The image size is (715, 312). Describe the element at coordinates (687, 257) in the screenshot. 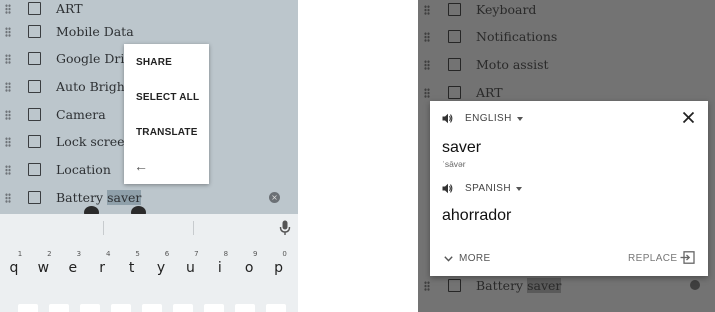

I see `replace-icon` at that location.